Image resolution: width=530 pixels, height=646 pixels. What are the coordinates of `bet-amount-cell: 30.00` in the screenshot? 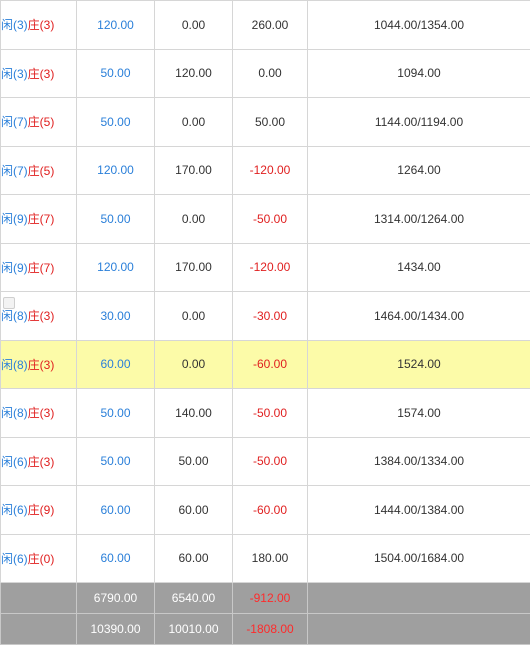 It's located at (115, 316).